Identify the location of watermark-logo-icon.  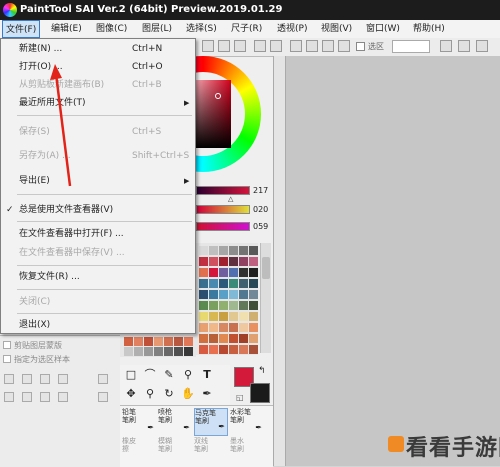
(396, 444).